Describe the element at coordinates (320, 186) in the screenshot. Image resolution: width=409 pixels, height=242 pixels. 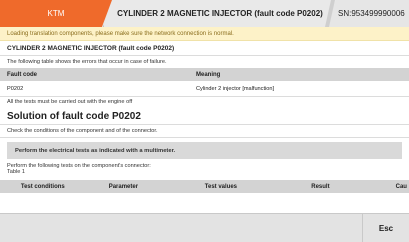
I see `result-header: Result` at that location.